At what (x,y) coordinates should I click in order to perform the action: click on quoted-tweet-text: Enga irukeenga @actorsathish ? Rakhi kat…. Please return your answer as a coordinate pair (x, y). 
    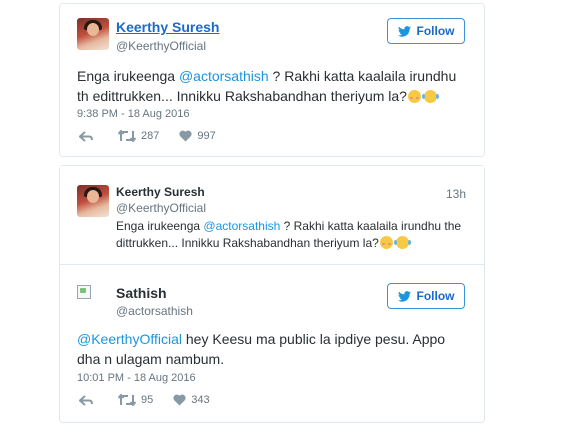
    Looking at the image, I should click on (289, 234).